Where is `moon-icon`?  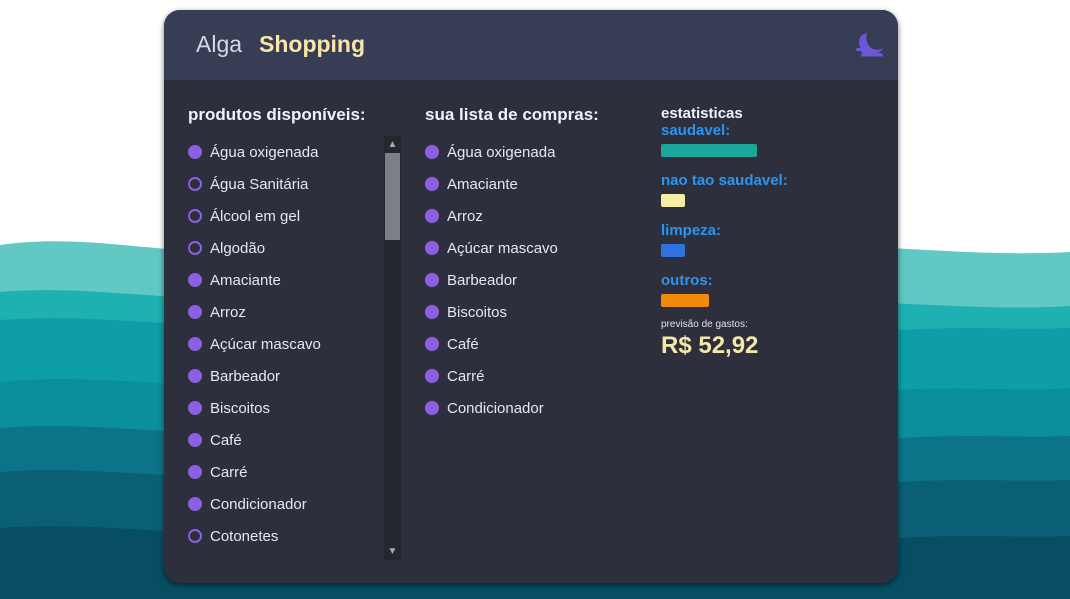
moon-icon is located at coordinates (869, 45).